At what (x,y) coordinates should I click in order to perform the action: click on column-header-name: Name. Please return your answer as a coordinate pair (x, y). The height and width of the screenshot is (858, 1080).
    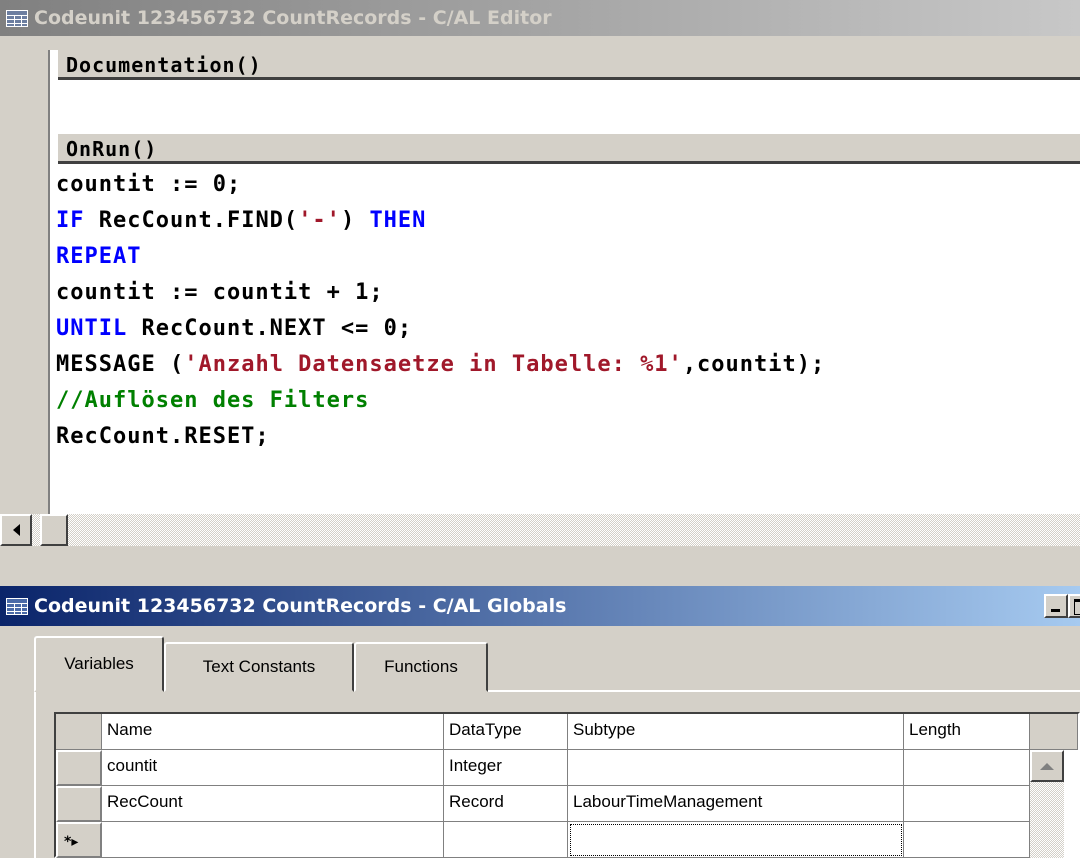
    Looking at the image, I should click on (273, 732).